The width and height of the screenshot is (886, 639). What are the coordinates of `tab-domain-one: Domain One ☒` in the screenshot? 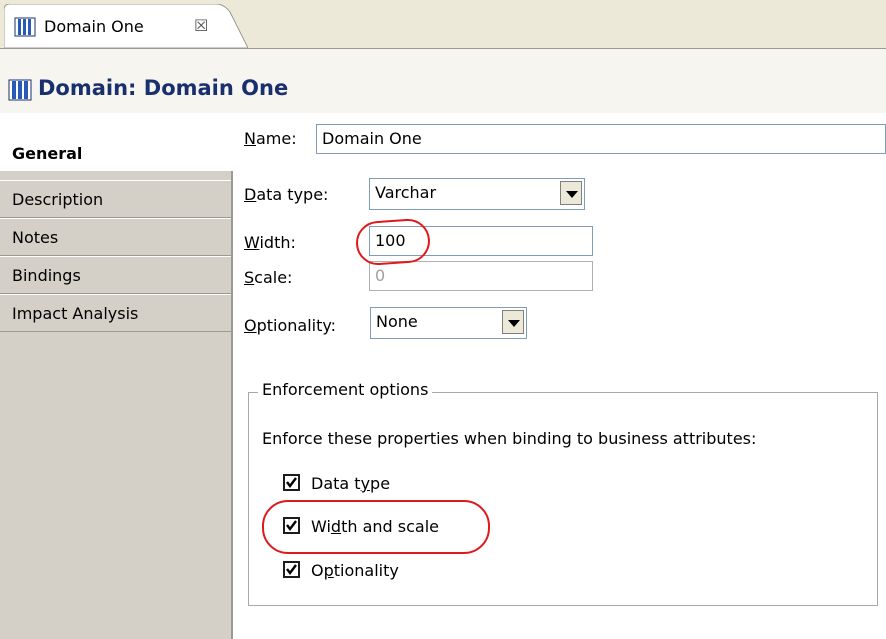 It's located at (126, 26).